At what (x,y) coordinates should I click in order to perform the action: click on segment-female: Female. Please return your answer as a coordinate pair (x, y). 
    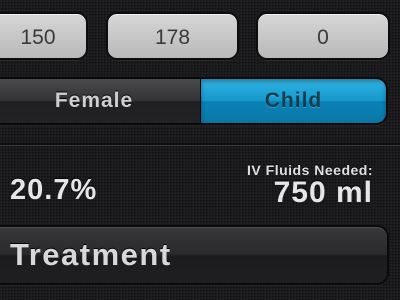
    Looking at the image, I should click on (100, 101).